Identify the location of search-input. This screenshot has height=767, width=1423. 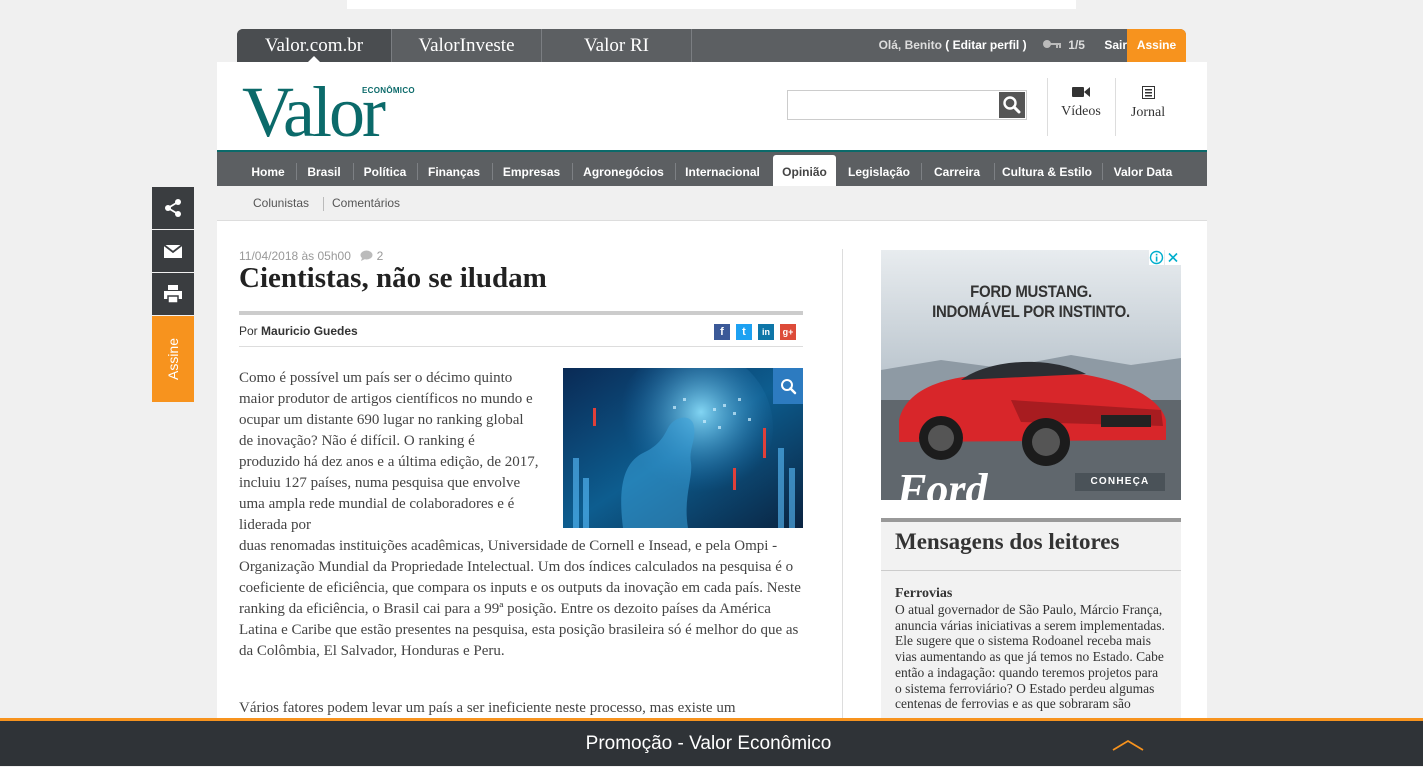
(893, 105).